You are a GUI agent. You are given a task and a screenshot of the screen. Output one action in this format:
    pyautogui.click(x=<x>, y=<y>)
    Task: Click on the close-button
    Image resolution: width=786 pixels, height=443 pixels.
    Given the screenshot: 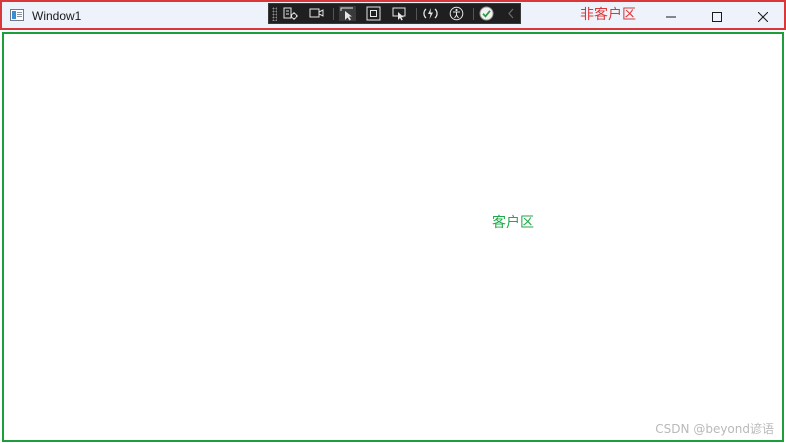 What is the action you would take?
    pyautogui.click(x=763, y=16)
    